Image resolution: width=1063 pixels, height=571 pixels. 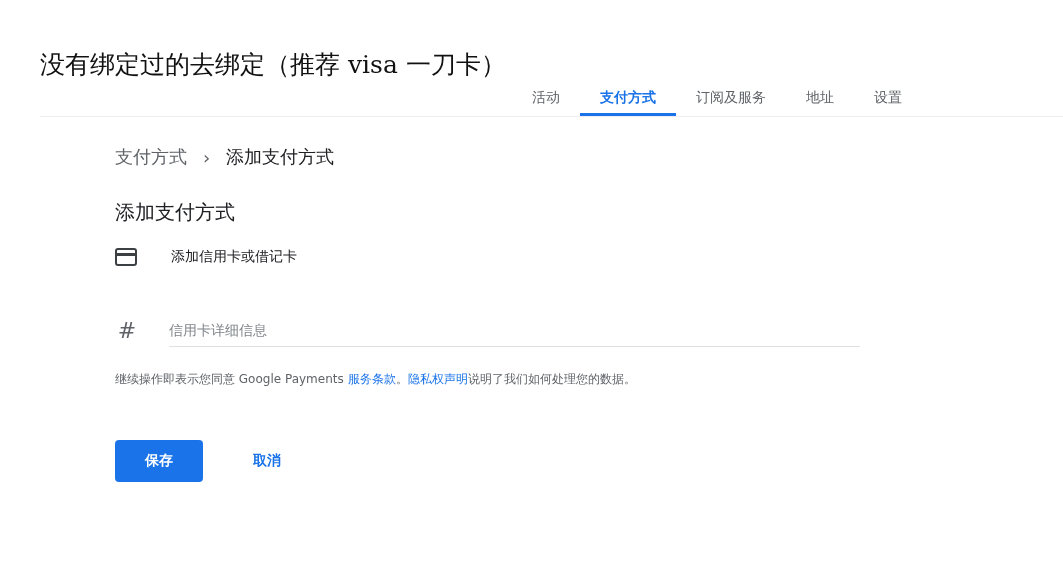 What do you see at coordinates (820, 99) in the screenshot?
I see `tab: 地址` at bounding box center [820, 99].